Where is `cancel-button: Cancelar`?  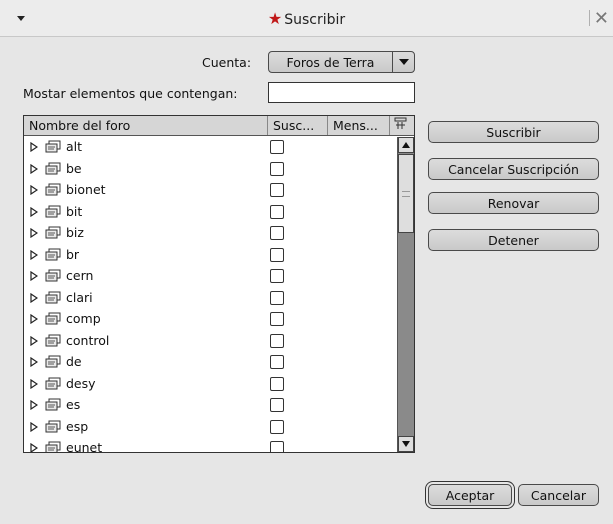
cancel-button: Cancelar is located at coordinates (558, 495).